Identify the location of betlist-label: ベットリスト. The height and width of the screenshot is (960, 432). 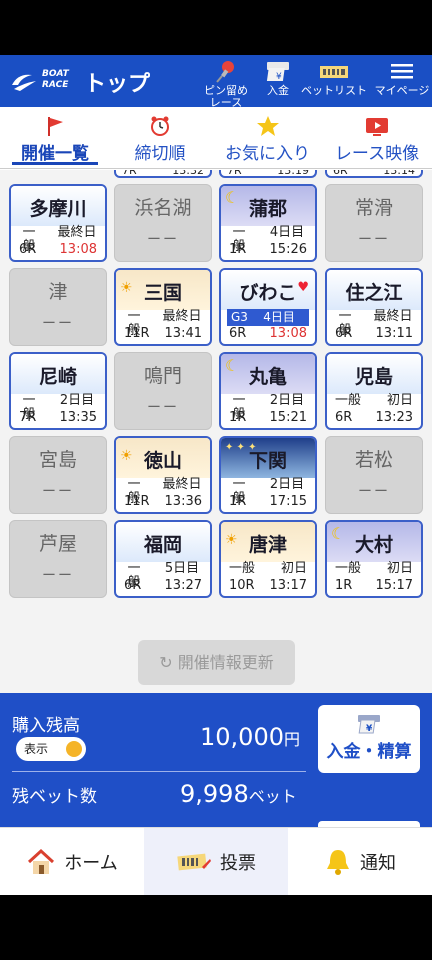
(334, 90).